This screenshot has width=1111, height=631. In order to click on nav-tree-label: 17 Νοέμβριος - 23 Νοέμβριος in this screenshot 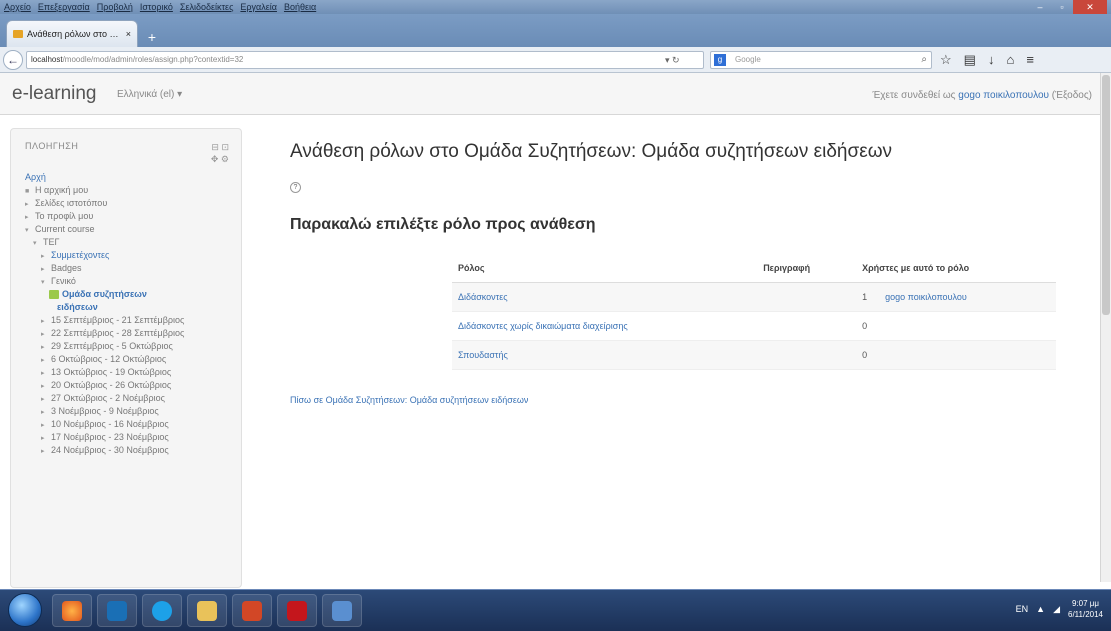, I will do `click(110, 437)`.